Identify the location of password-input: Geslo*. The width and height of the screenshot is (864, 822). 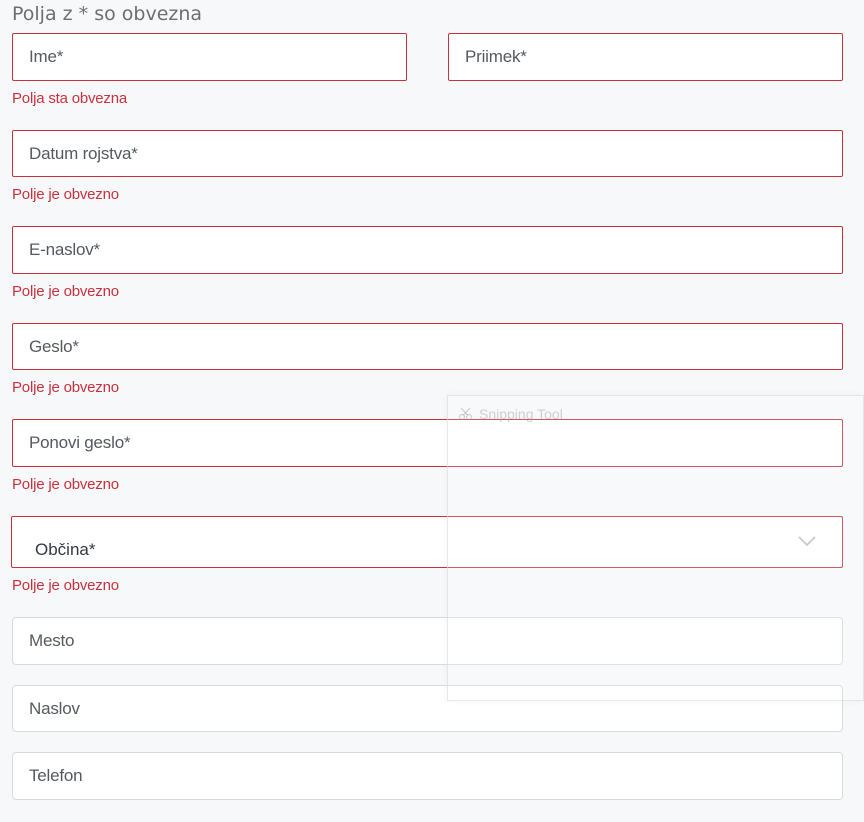
(427, 346).